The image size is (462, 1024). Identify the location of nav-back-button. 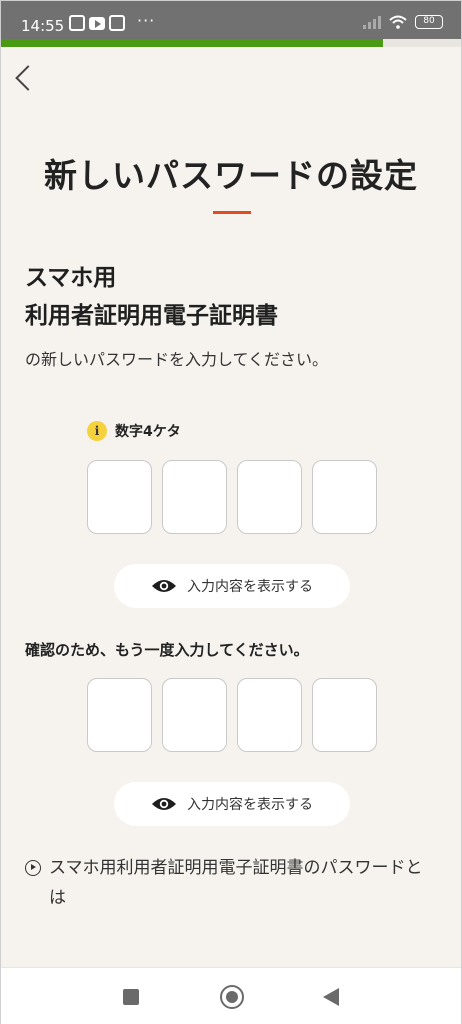
(331, 997).